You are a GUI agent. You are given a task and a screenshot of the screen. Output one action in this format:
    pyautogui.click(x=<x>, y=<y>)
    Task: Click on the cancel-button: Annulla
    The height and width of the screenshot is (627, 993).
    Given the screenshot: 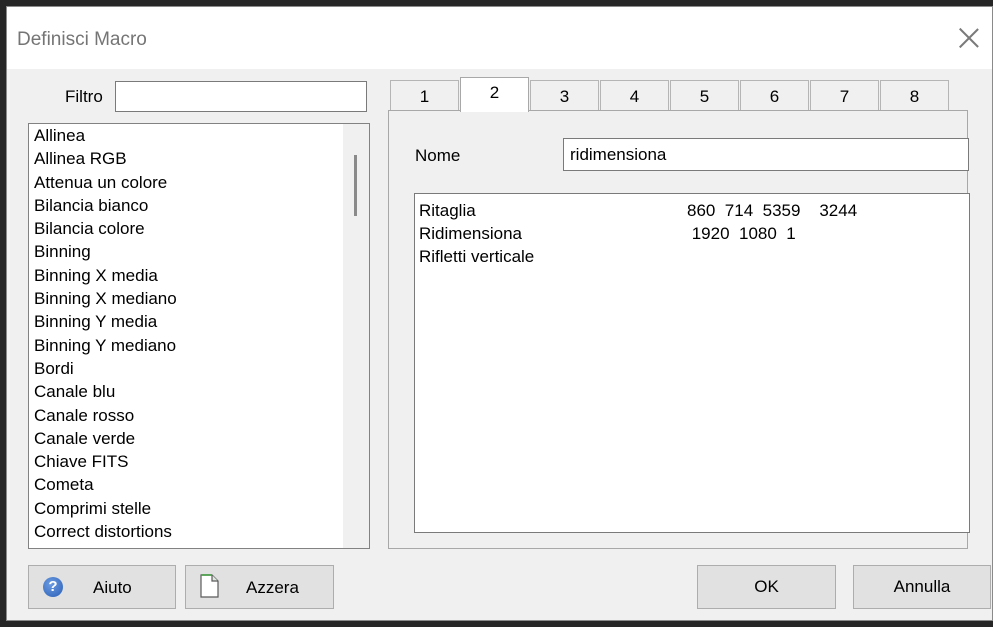 What is the action you would take?
    pyautogui.click(x=922, y=587)
    